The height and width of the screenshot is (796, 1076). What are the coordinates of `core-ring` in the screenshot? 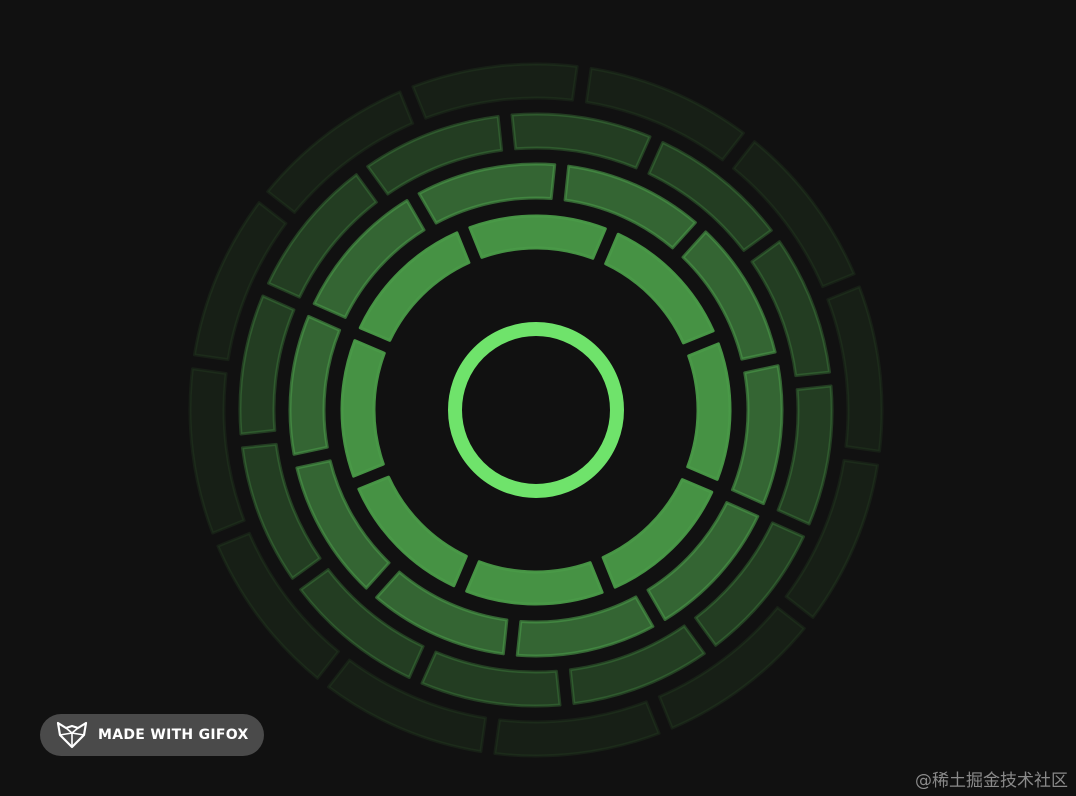 It's located at (536, 410).